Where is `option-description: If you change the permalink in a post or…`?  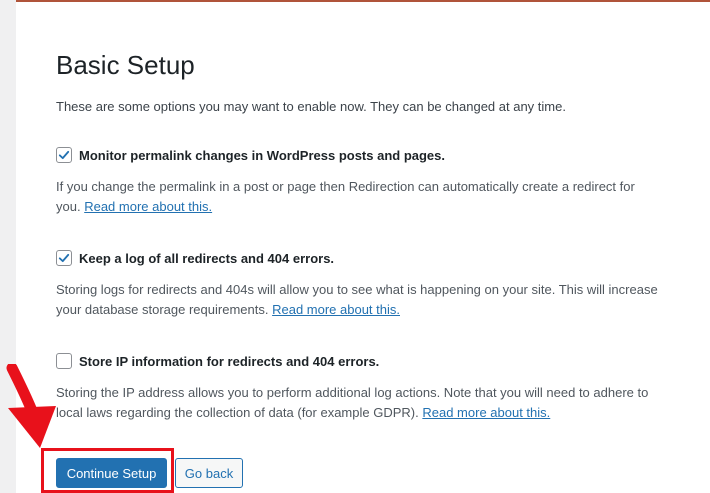
option-description: If you change the permalink in a post or… is located at coordinates (366, 197).